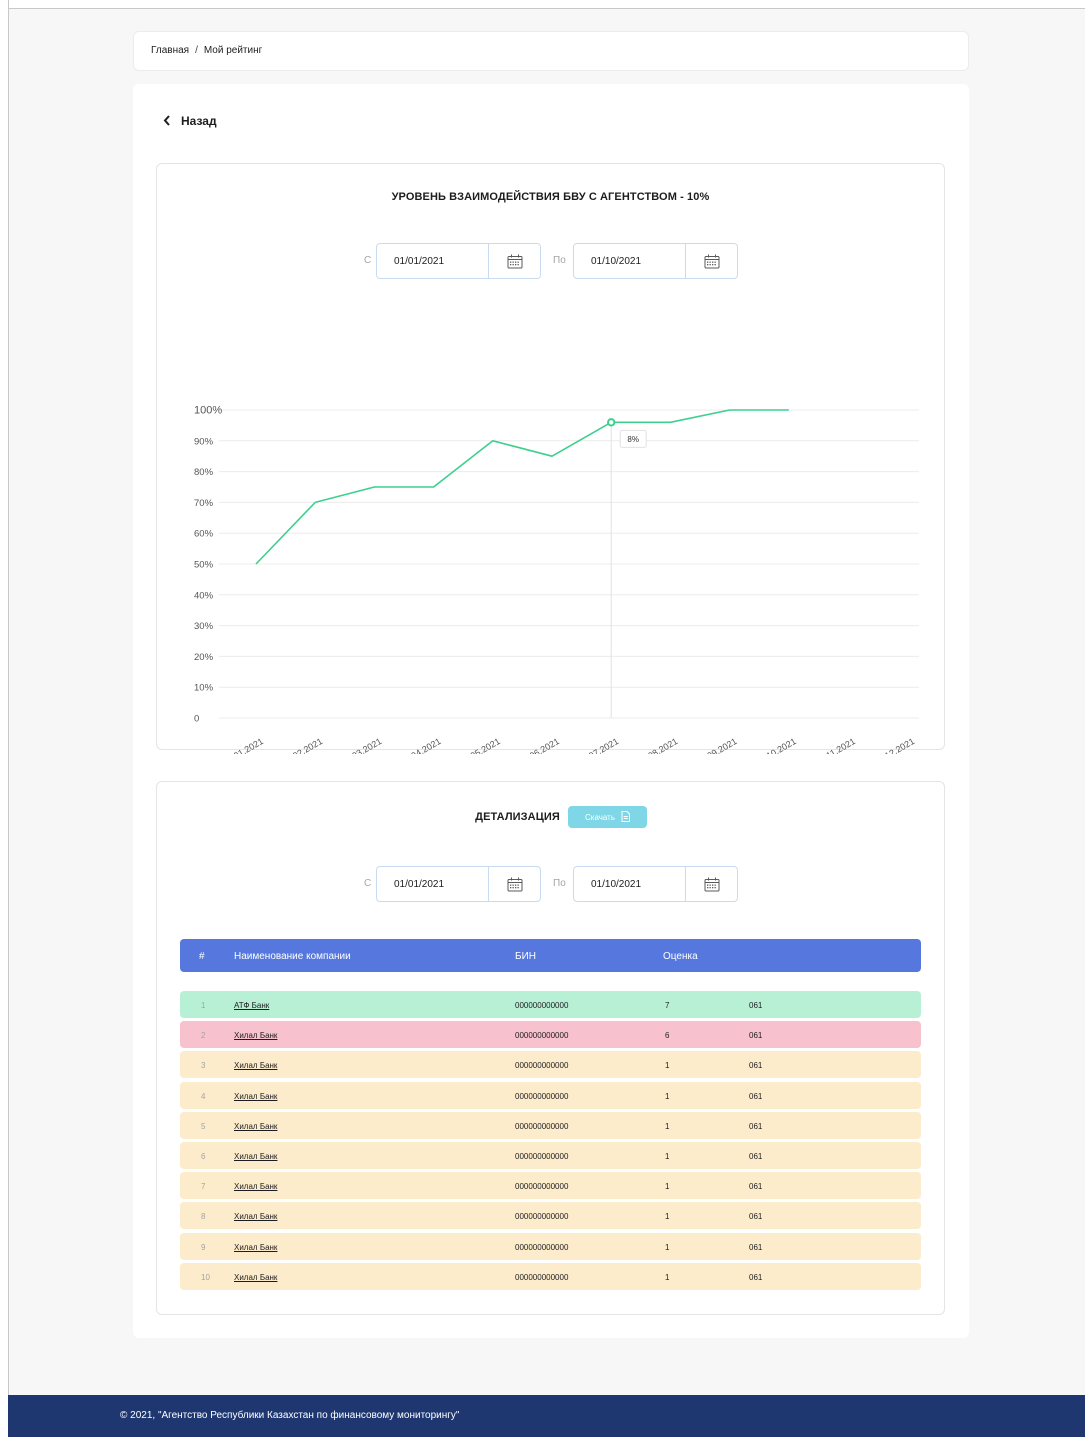 The width and height of the screenshot is (1085, 1437). What do you see at coordinates (525, 956) in the screenshot?
I see `column-header-bin: БИН` at bounding box center [525, 956].